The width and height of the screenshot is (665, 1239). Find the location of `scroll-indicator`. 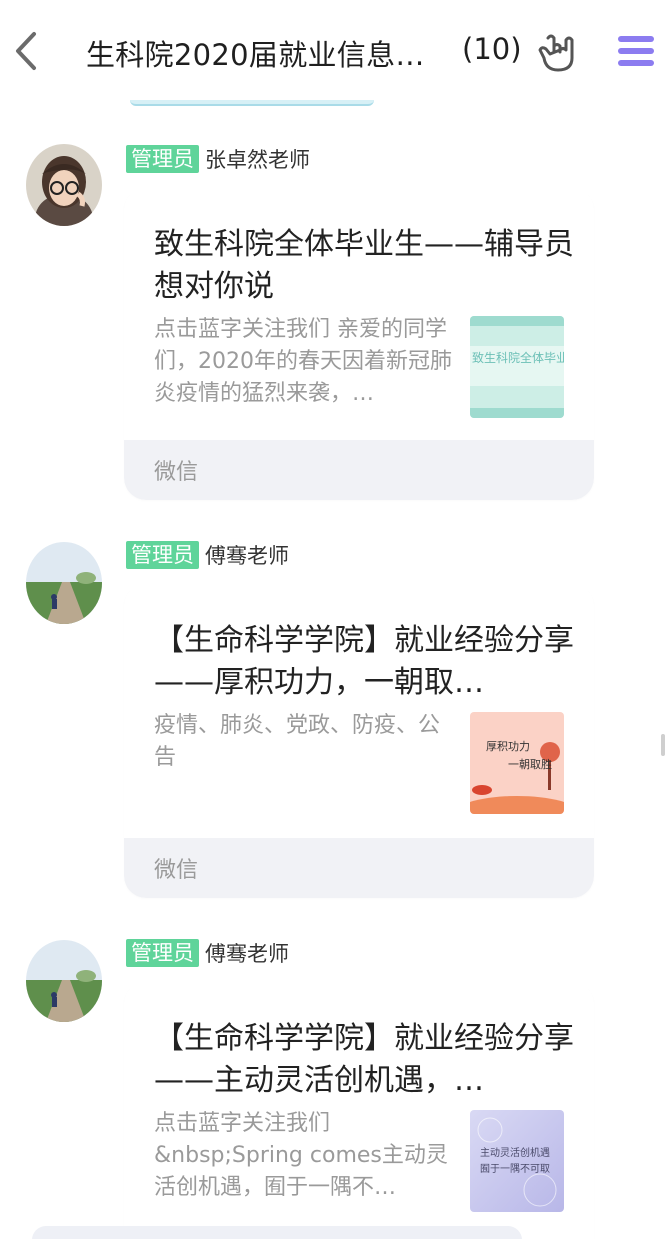

scroll-indicator is located at coordinates (663, 745).